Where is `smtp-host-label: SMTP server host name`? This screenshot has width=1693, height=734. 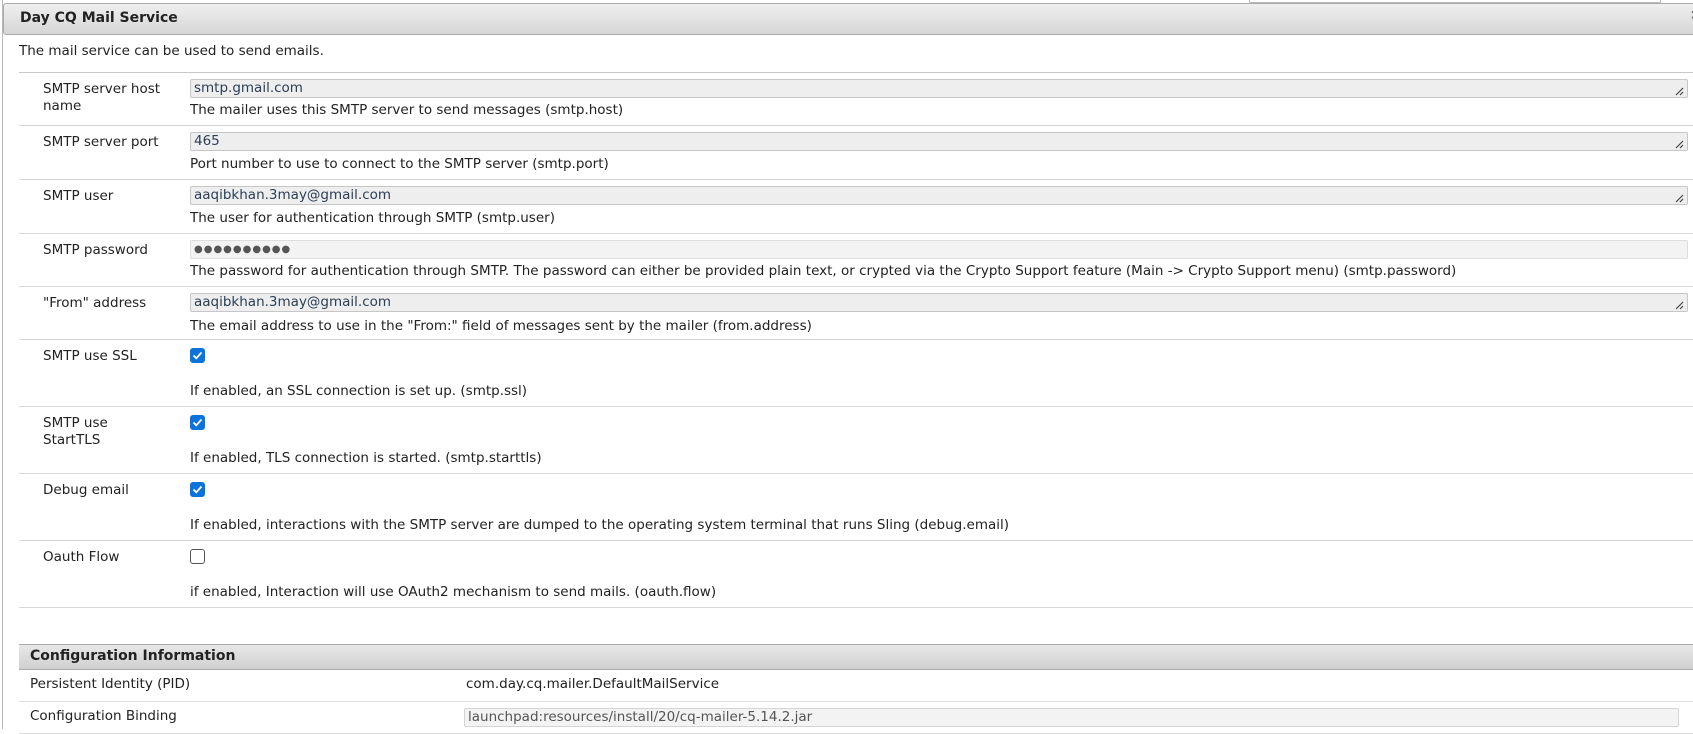
smtp-host-label: SMTP server host name is located at coordinates (102, 97).